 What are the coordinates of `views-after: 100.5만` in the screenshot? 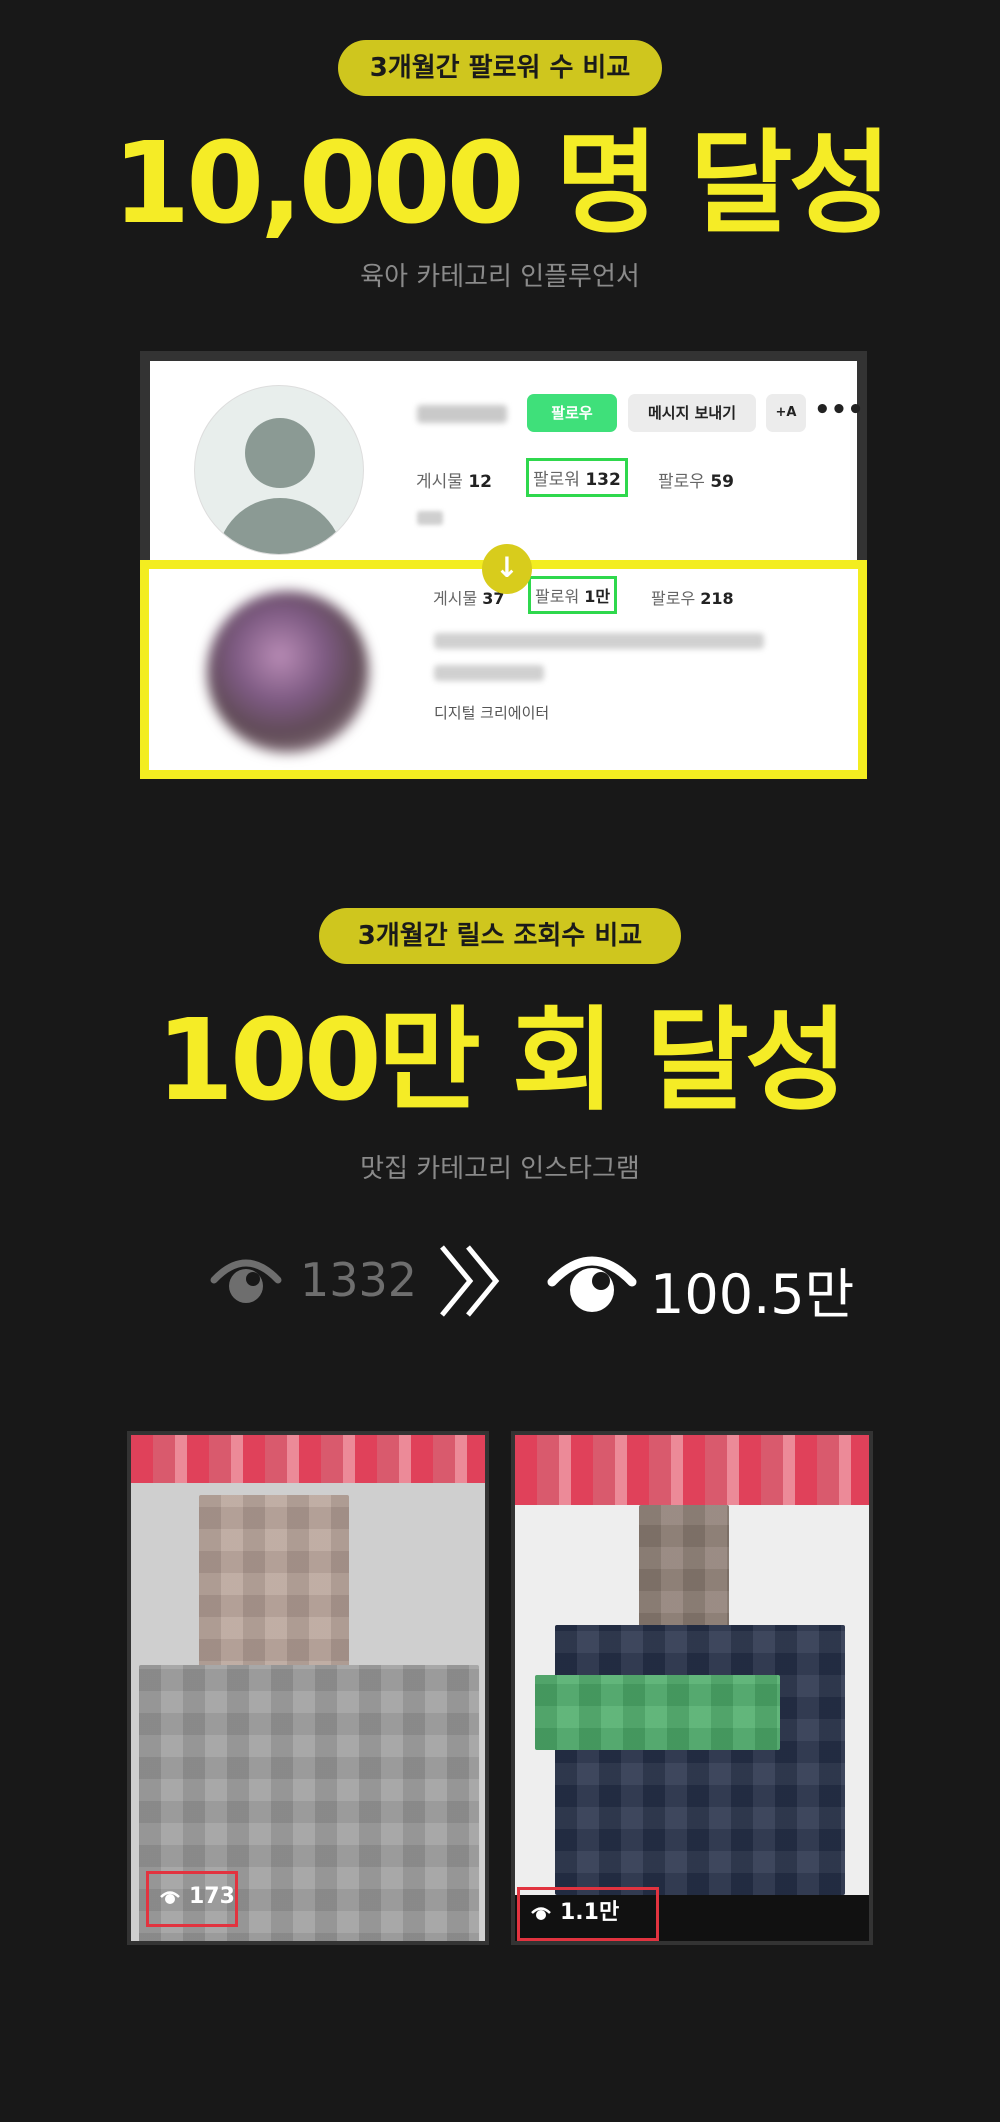 It's located at (752, 1294).